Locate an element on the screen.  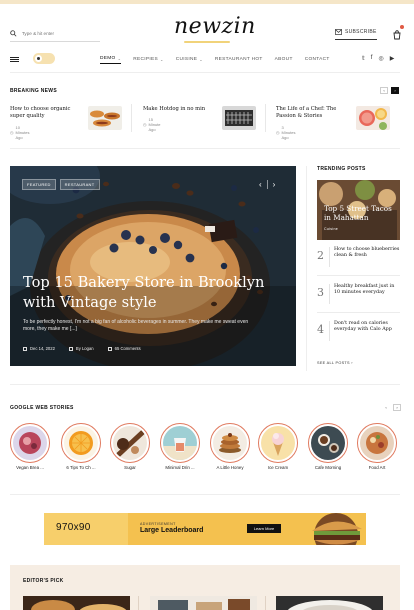
nav-item-cuisine: Cuisine ⌄ is located at coordinates (189, 60).